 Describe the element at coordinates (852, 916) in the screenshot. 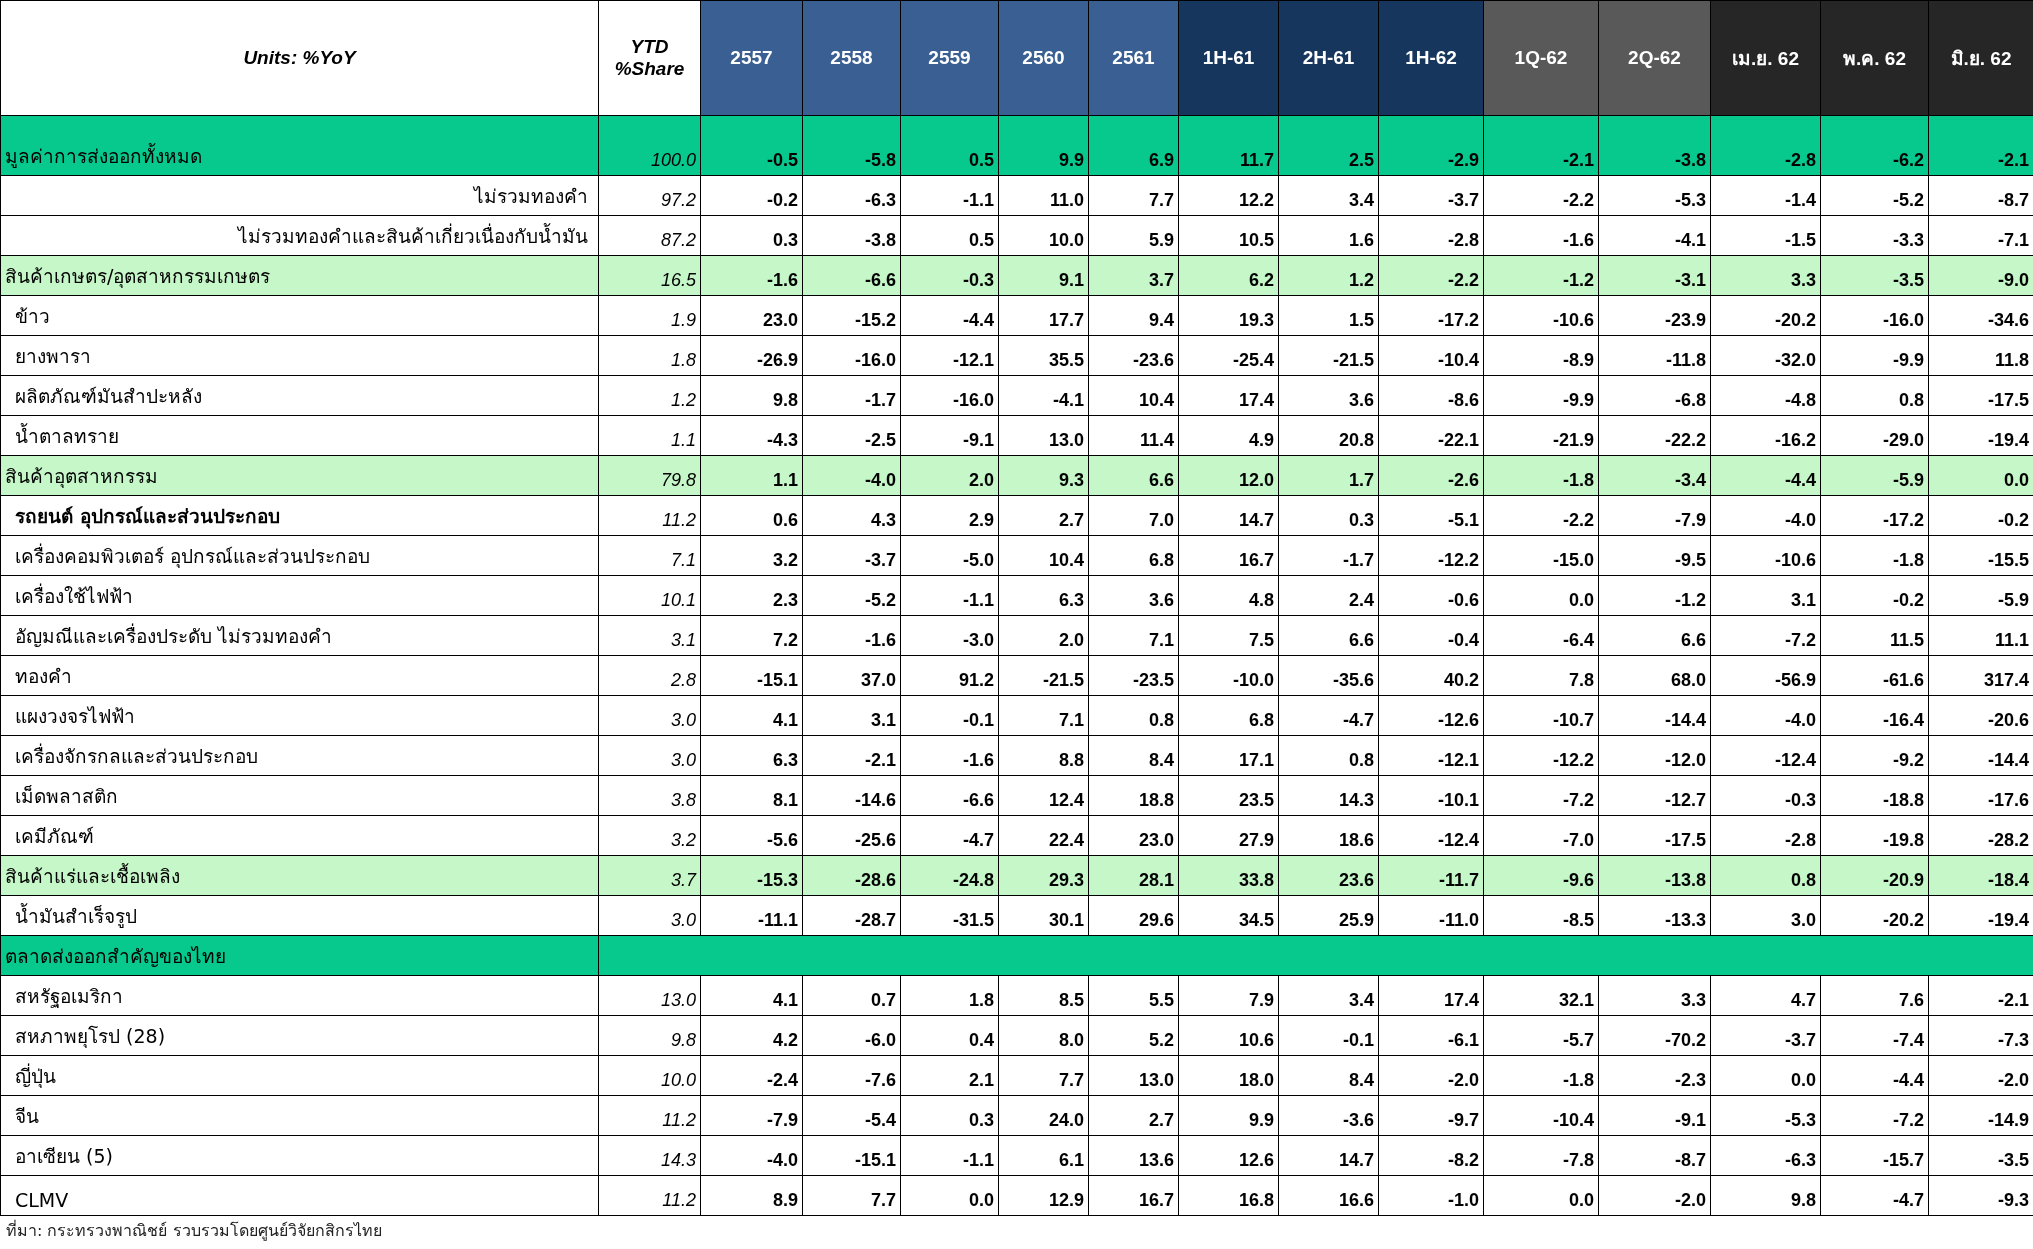

I see `table-cell: -28.7` at that location.